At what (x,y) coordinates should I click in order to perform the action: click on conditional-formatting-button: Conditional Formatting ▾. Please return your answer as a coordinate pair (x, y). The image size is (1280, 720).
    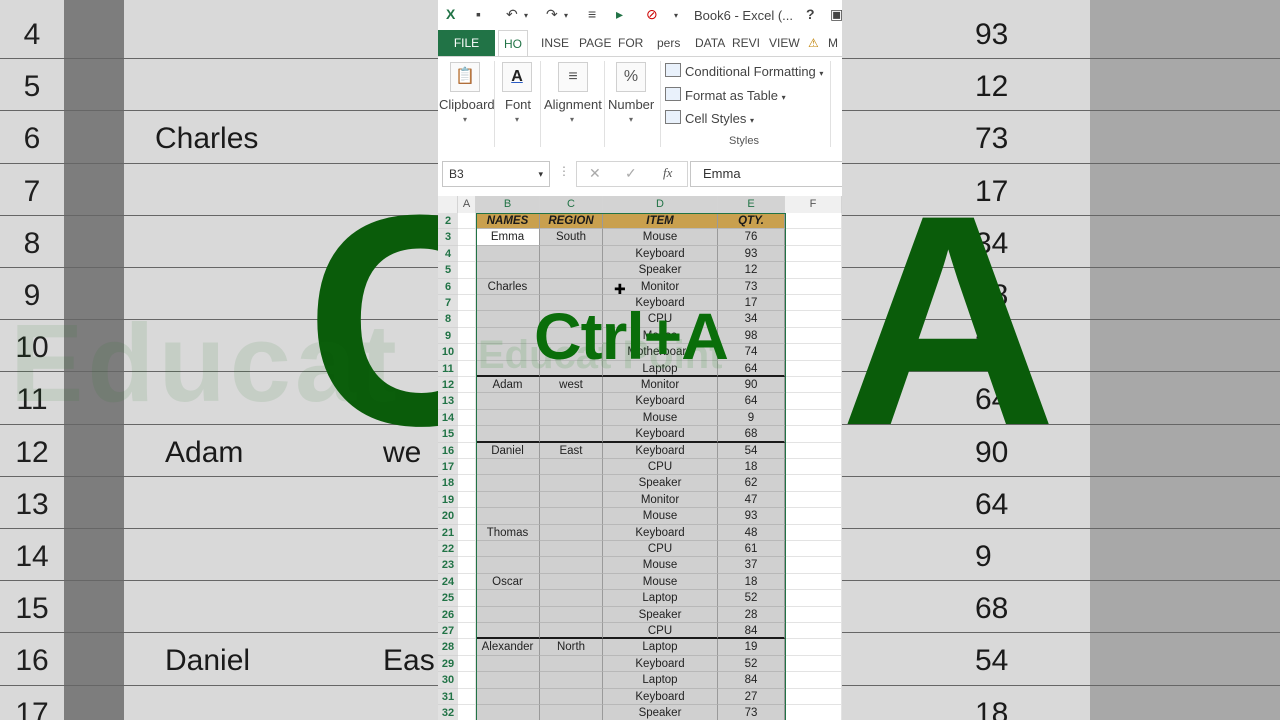
    Looking at the image, I should click on (744, 71).